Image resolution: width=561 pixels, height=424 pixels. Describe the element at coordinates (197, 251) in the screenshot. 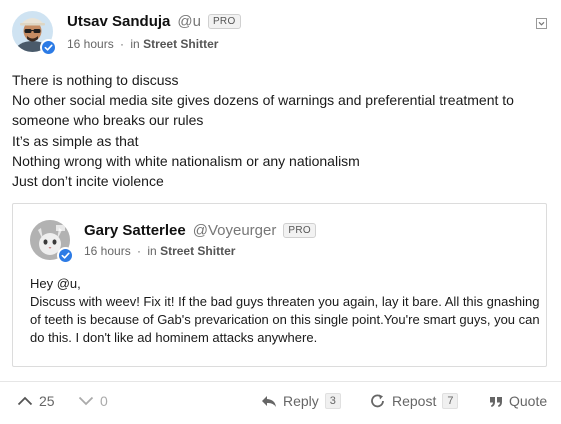

I see `quoted-group-link: Street Shitter` at that location.